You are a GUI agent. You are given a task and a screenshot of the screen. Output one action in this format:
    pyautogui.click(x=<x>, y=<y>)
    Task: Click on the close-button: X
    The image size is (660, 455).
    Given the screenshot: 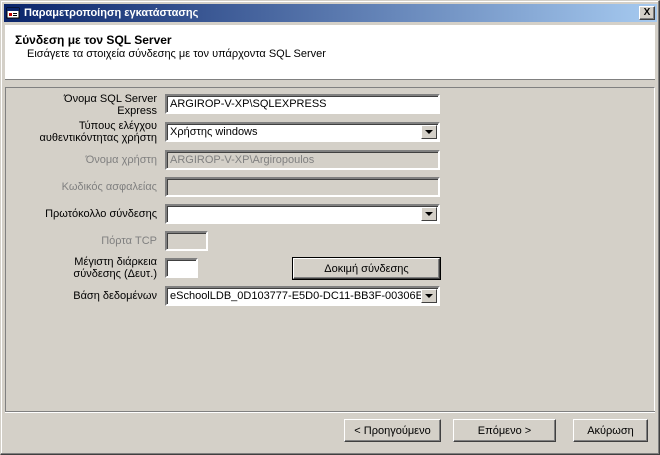 What is the action you would take?
    pyautogui.click(x=647, y=13)
    